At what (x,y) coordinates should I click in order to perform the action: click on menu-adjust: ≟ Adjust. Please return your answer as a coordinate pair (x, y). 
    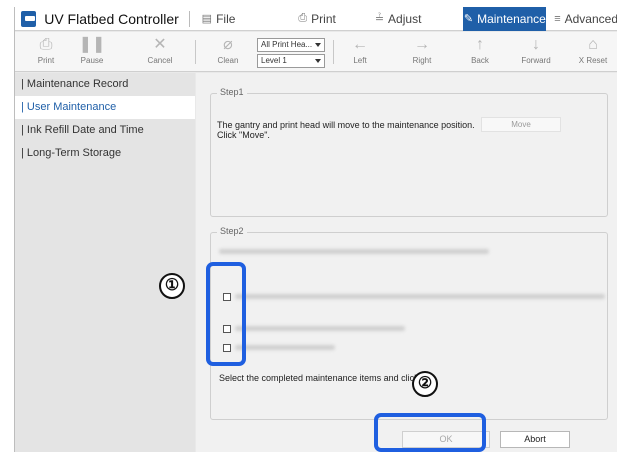
    Looking at the image, I should click on (411, 19).